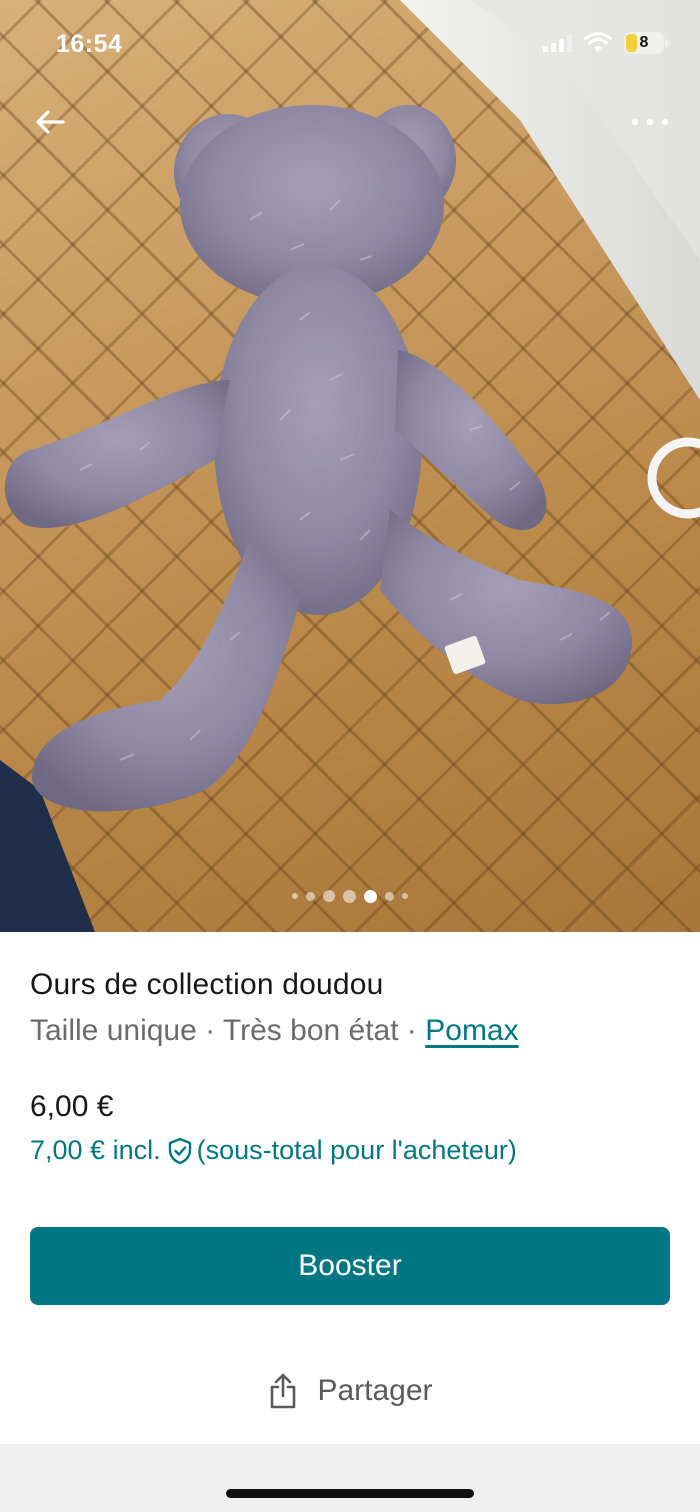 Image resolution: width=700 pixels, height=1512 pixels. I want to click on more-options-button, so click(650, 122).